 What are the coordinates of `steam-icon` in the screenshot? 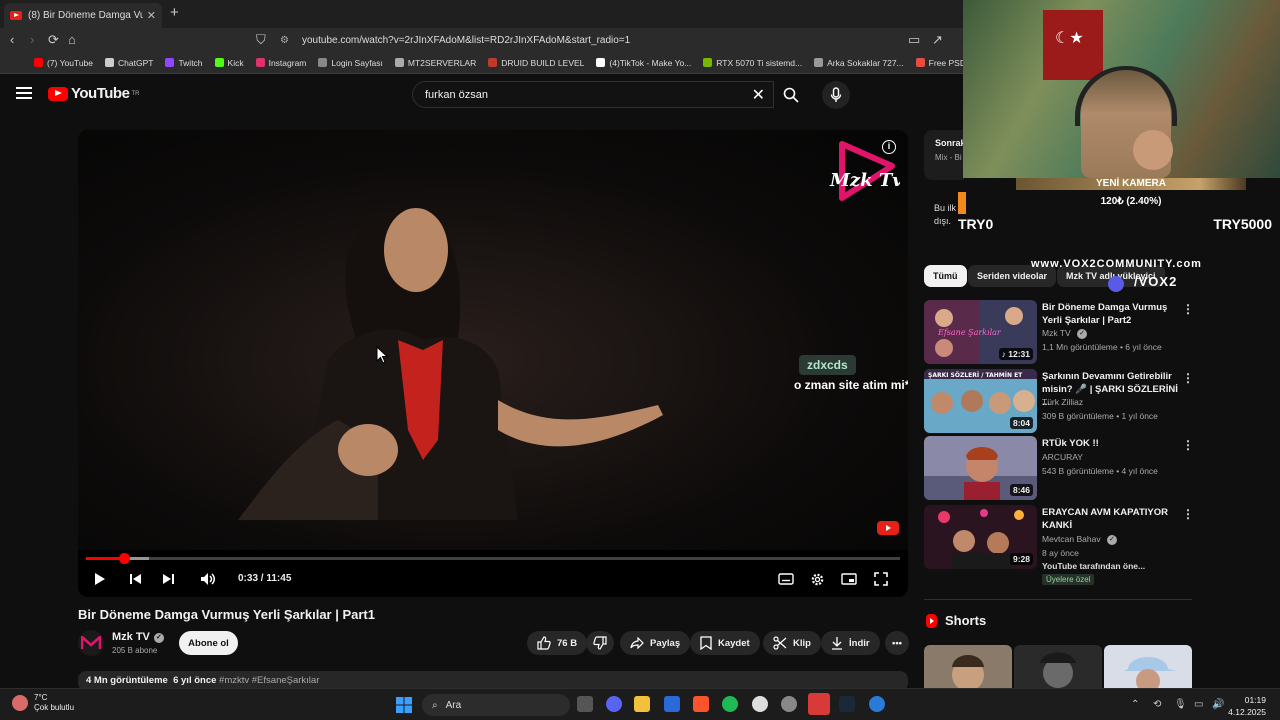 It's located at (847, 704).